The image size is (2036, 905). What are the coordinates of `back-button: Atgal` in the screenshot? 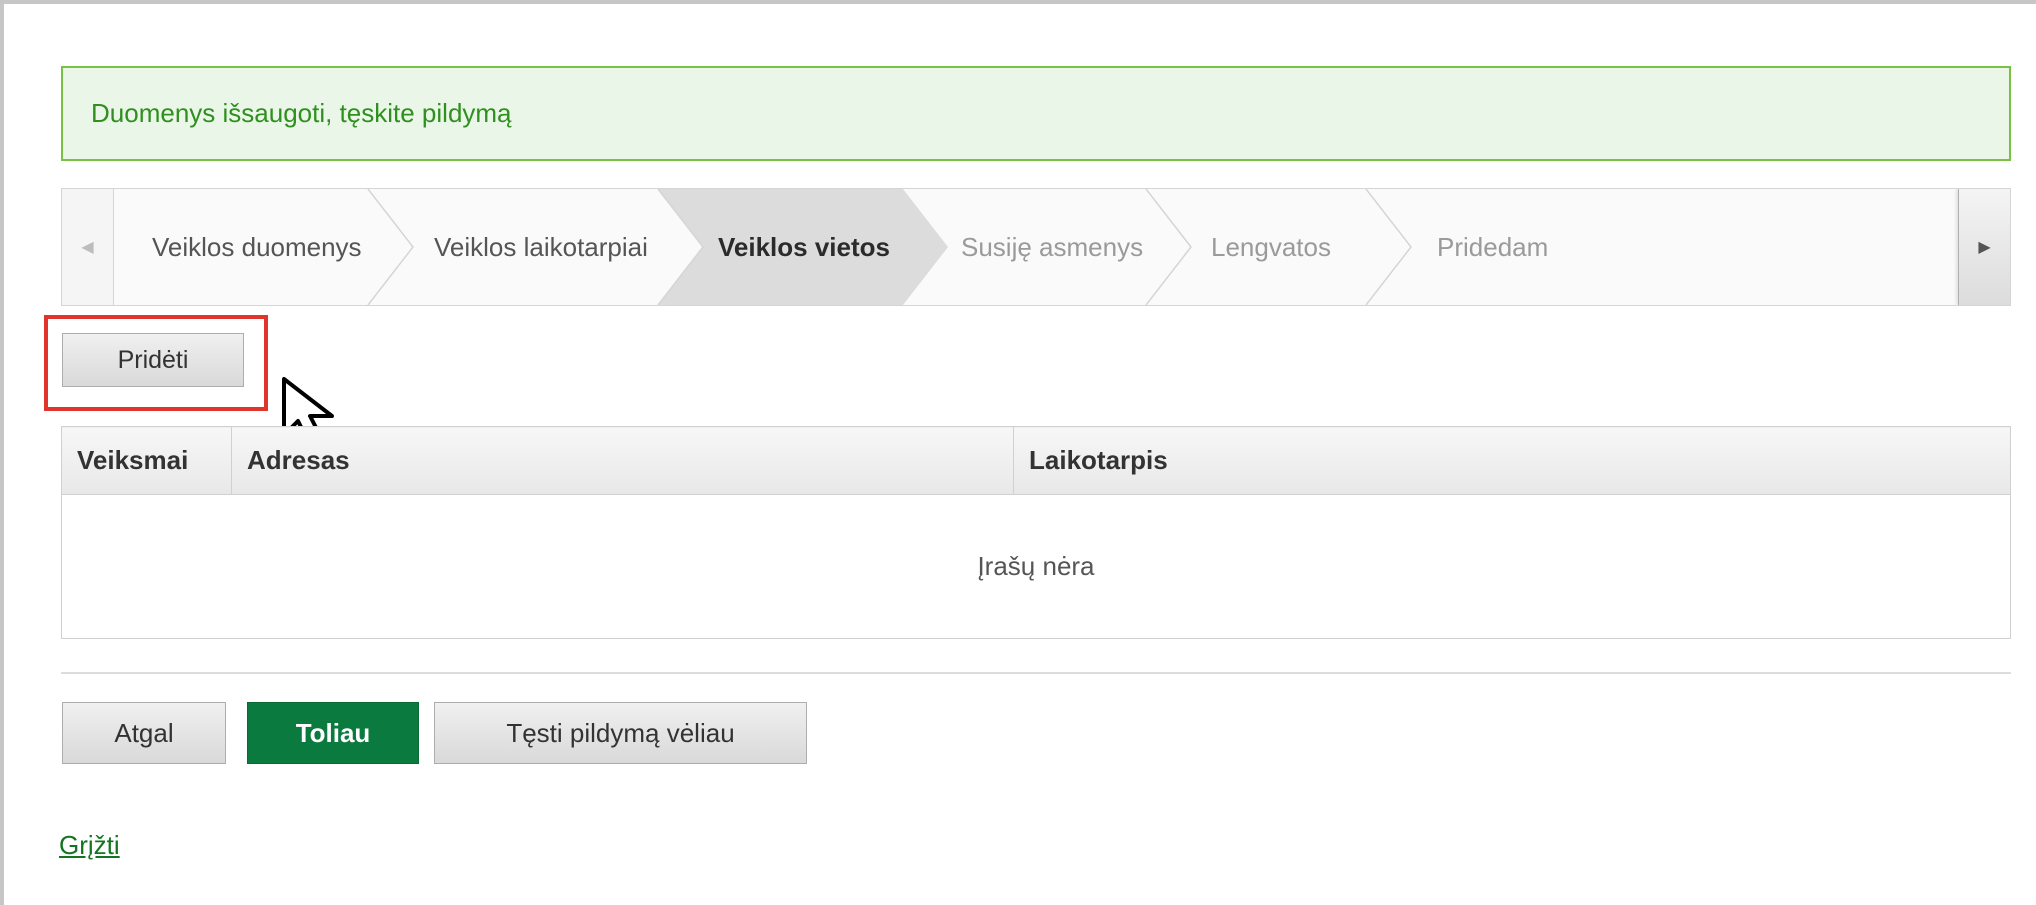 It's located at (144, 733).